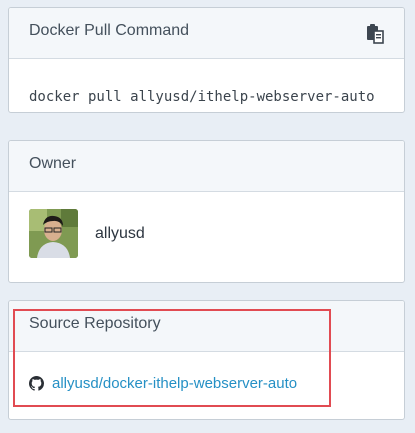  Describe the element at coordinates (120, 234) in the screenshot. I see `owner-name: allyusd` at that location.